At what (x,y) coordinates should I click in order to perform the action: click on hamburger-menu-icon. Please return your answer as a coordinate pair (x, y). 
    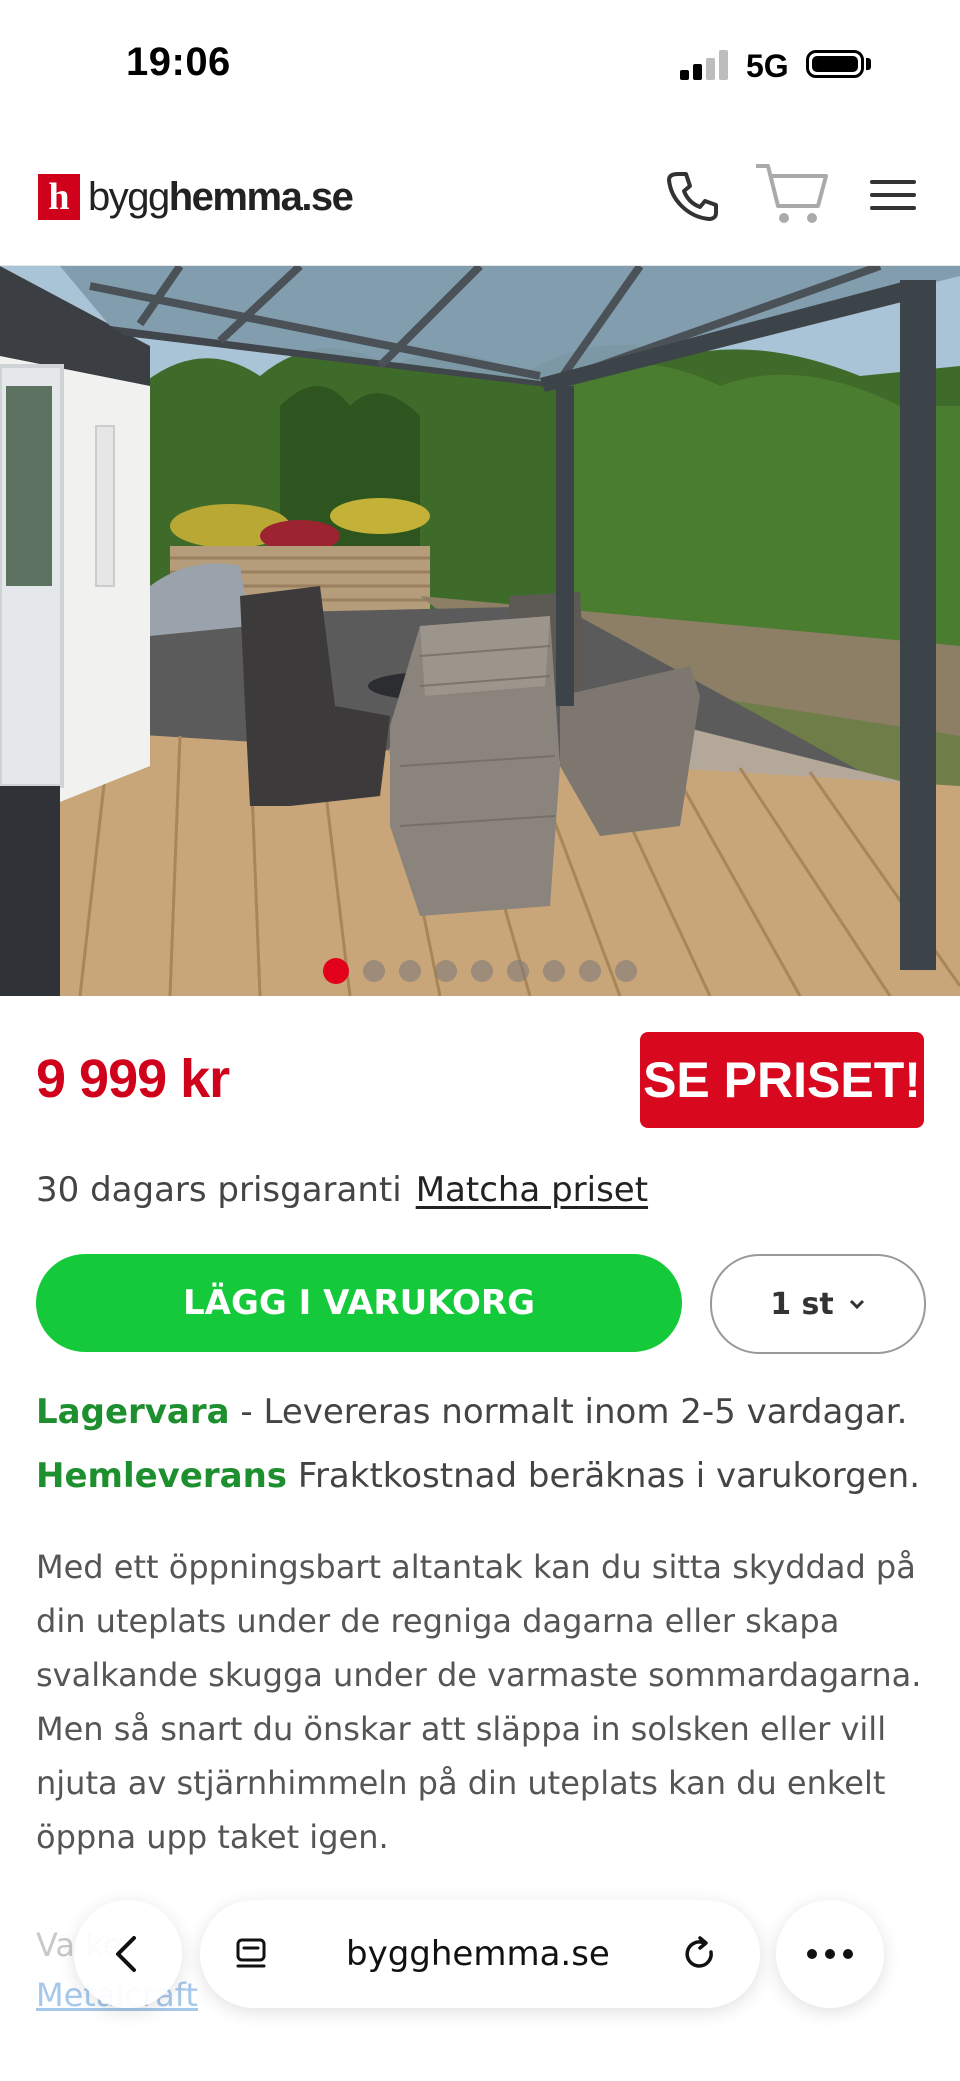
    Looking at the image, I should click on (893, 195).